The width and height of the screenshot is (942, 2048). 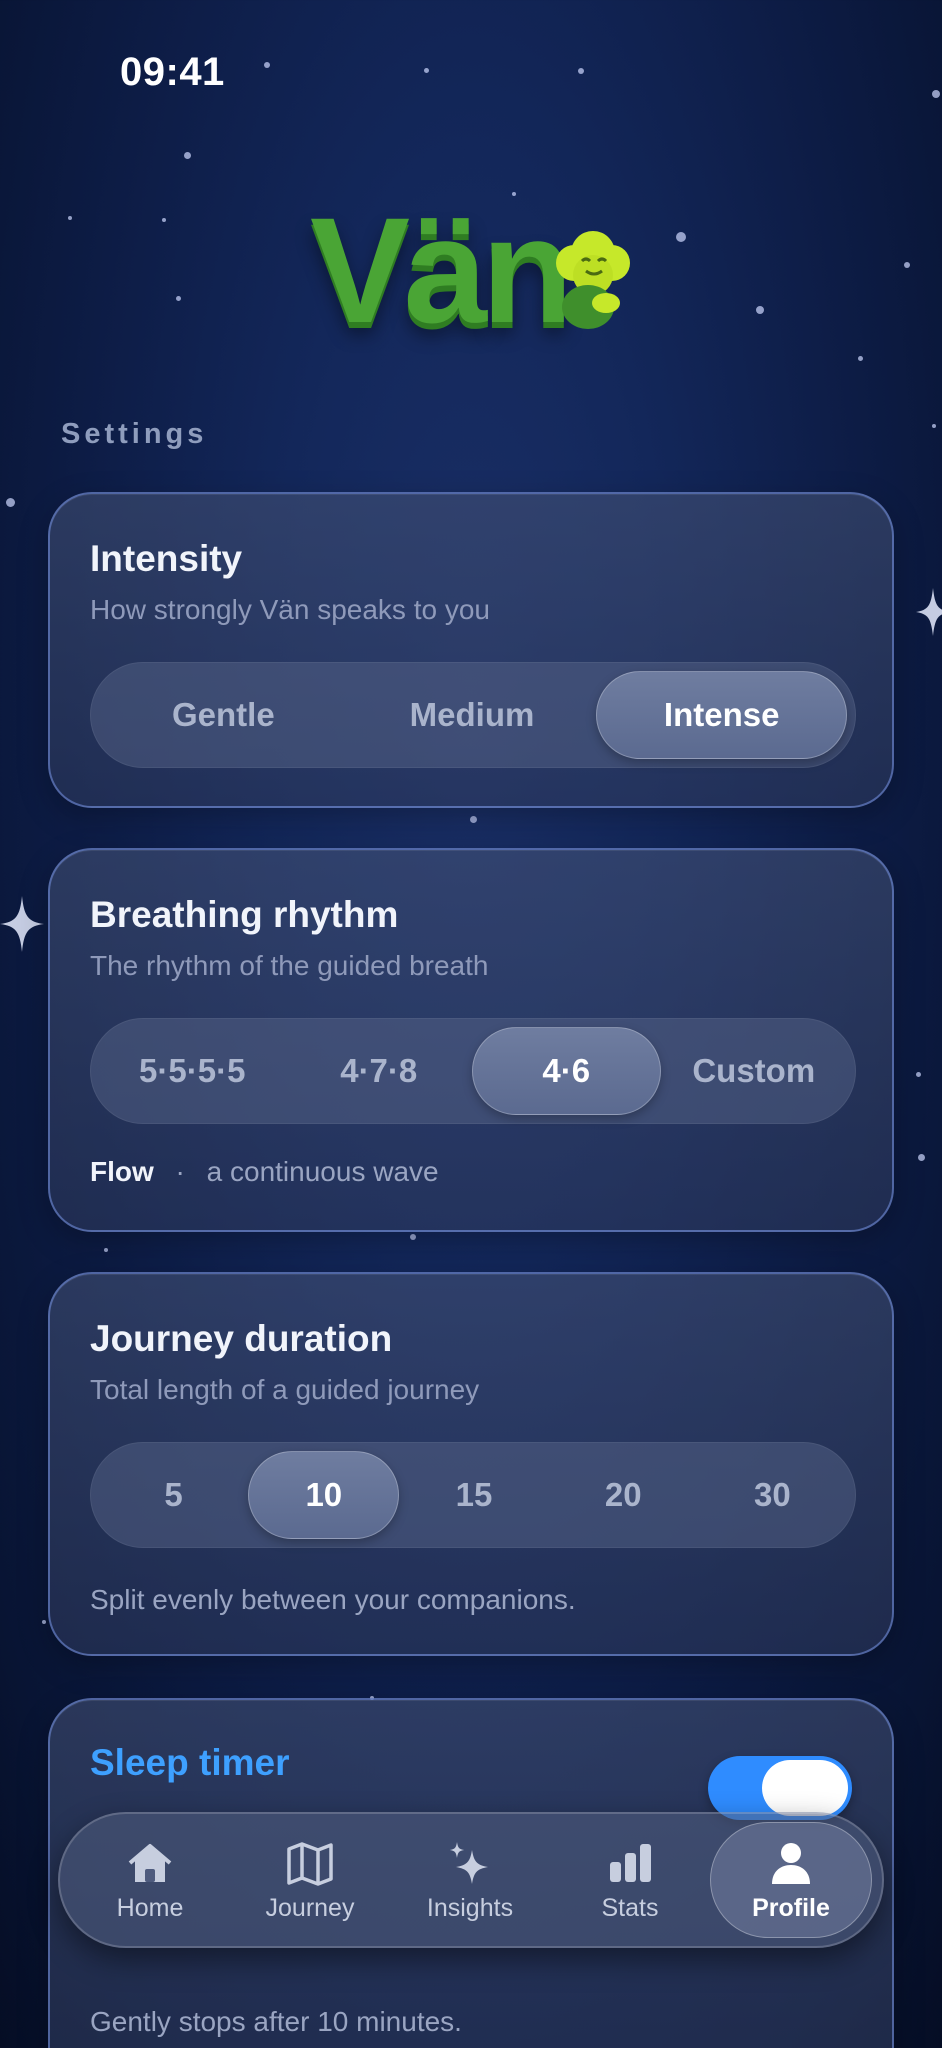 What do you see at coordinates (324, 1495) in the screenshot?
I see `journey-option-10: 10` at bounding box center [324, 1495].